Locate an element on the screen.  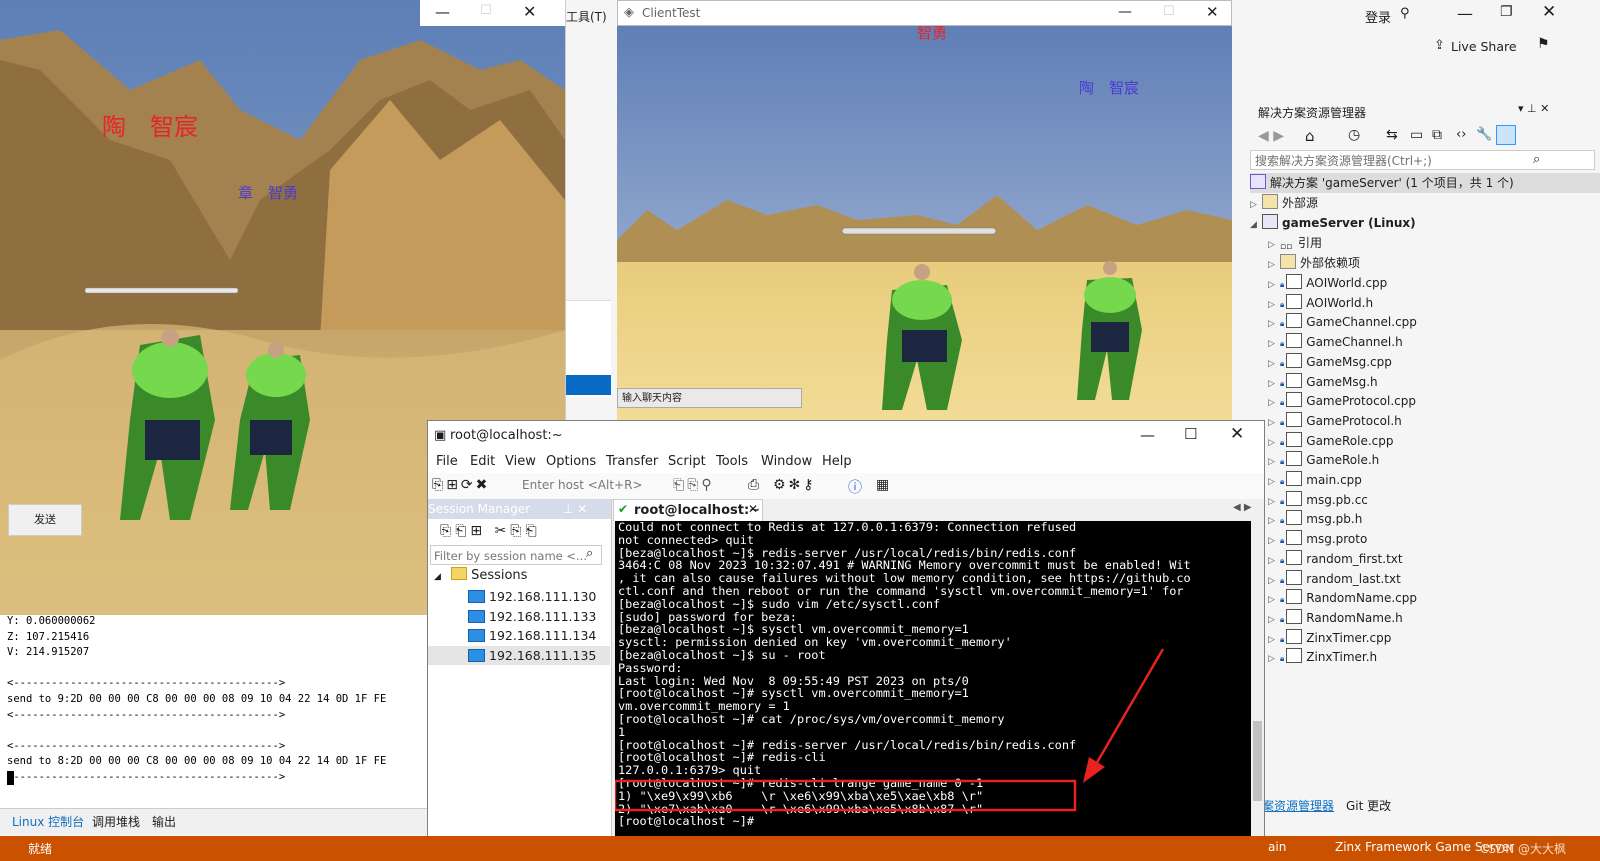
solution-file-item: ▷ 🔒︎ GameRole.h is located at coordinates (1323, 460).